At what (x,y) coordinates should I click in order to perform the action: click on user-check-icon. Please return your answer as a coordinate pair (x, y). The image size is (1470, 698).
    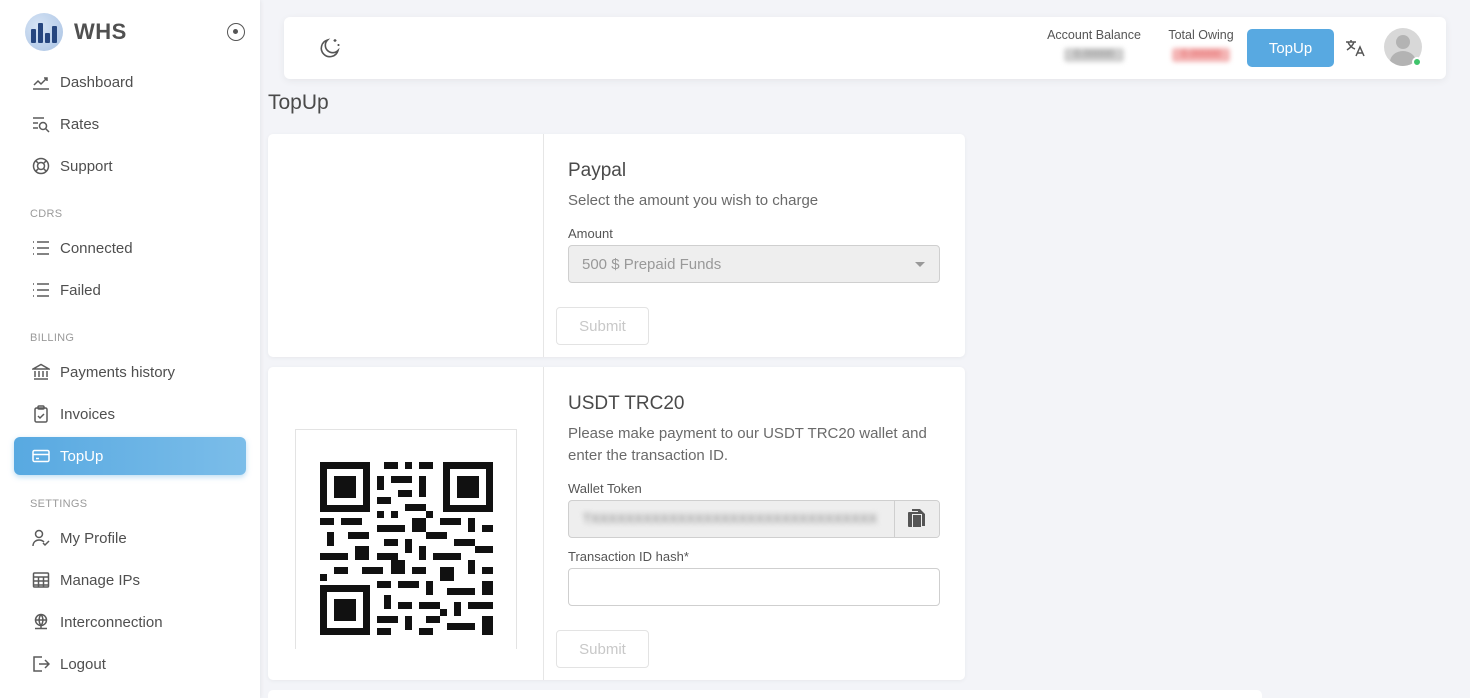
    Looking at the image, I should click on (41, 538).